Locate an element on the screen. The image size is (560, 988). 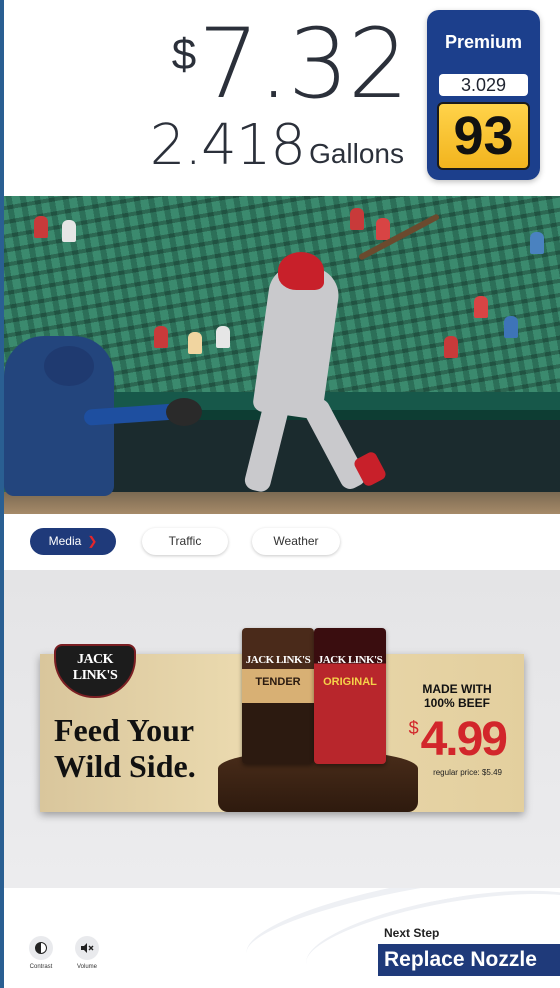
price-value: 7.32 is located at coordinates (303, 64).